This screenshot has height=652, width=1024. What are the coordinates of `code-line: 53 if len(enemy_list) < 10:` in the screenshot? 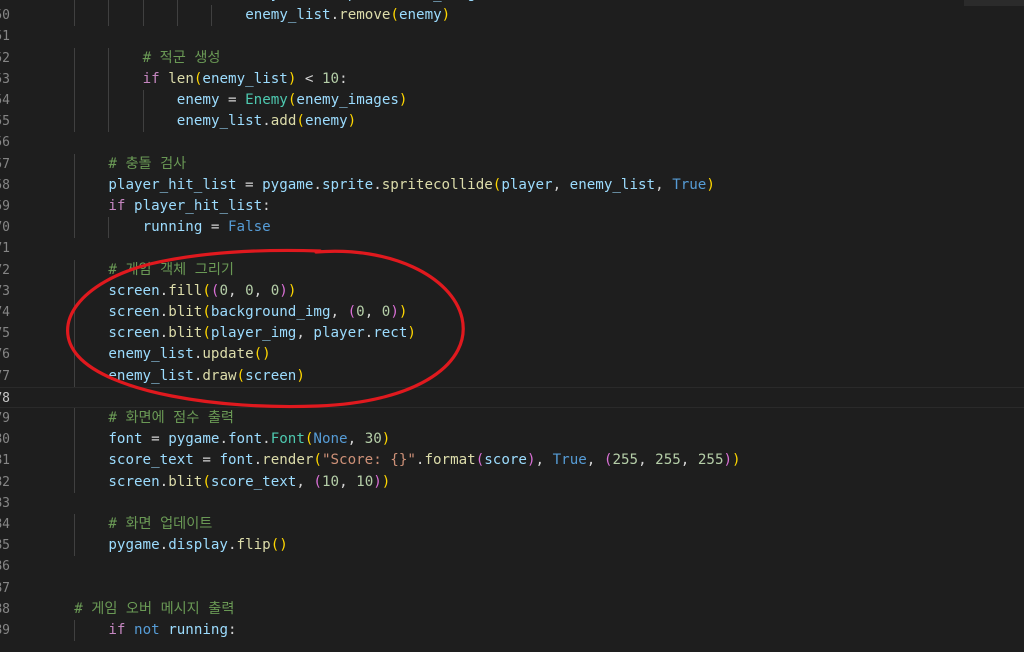 It's located at (512, 79).